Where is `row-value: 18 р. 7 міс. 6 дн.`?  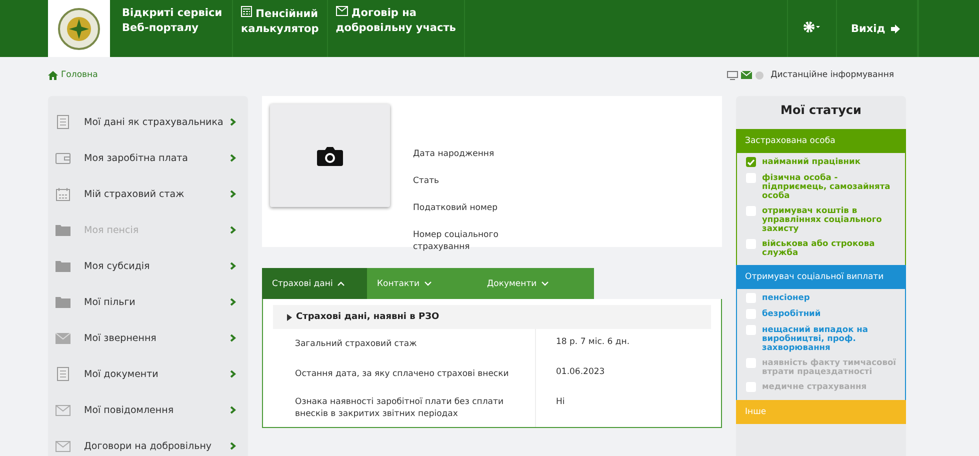
row-value: 18 р. 7 міс. 6 дн. is located at coordinates (592, 342).